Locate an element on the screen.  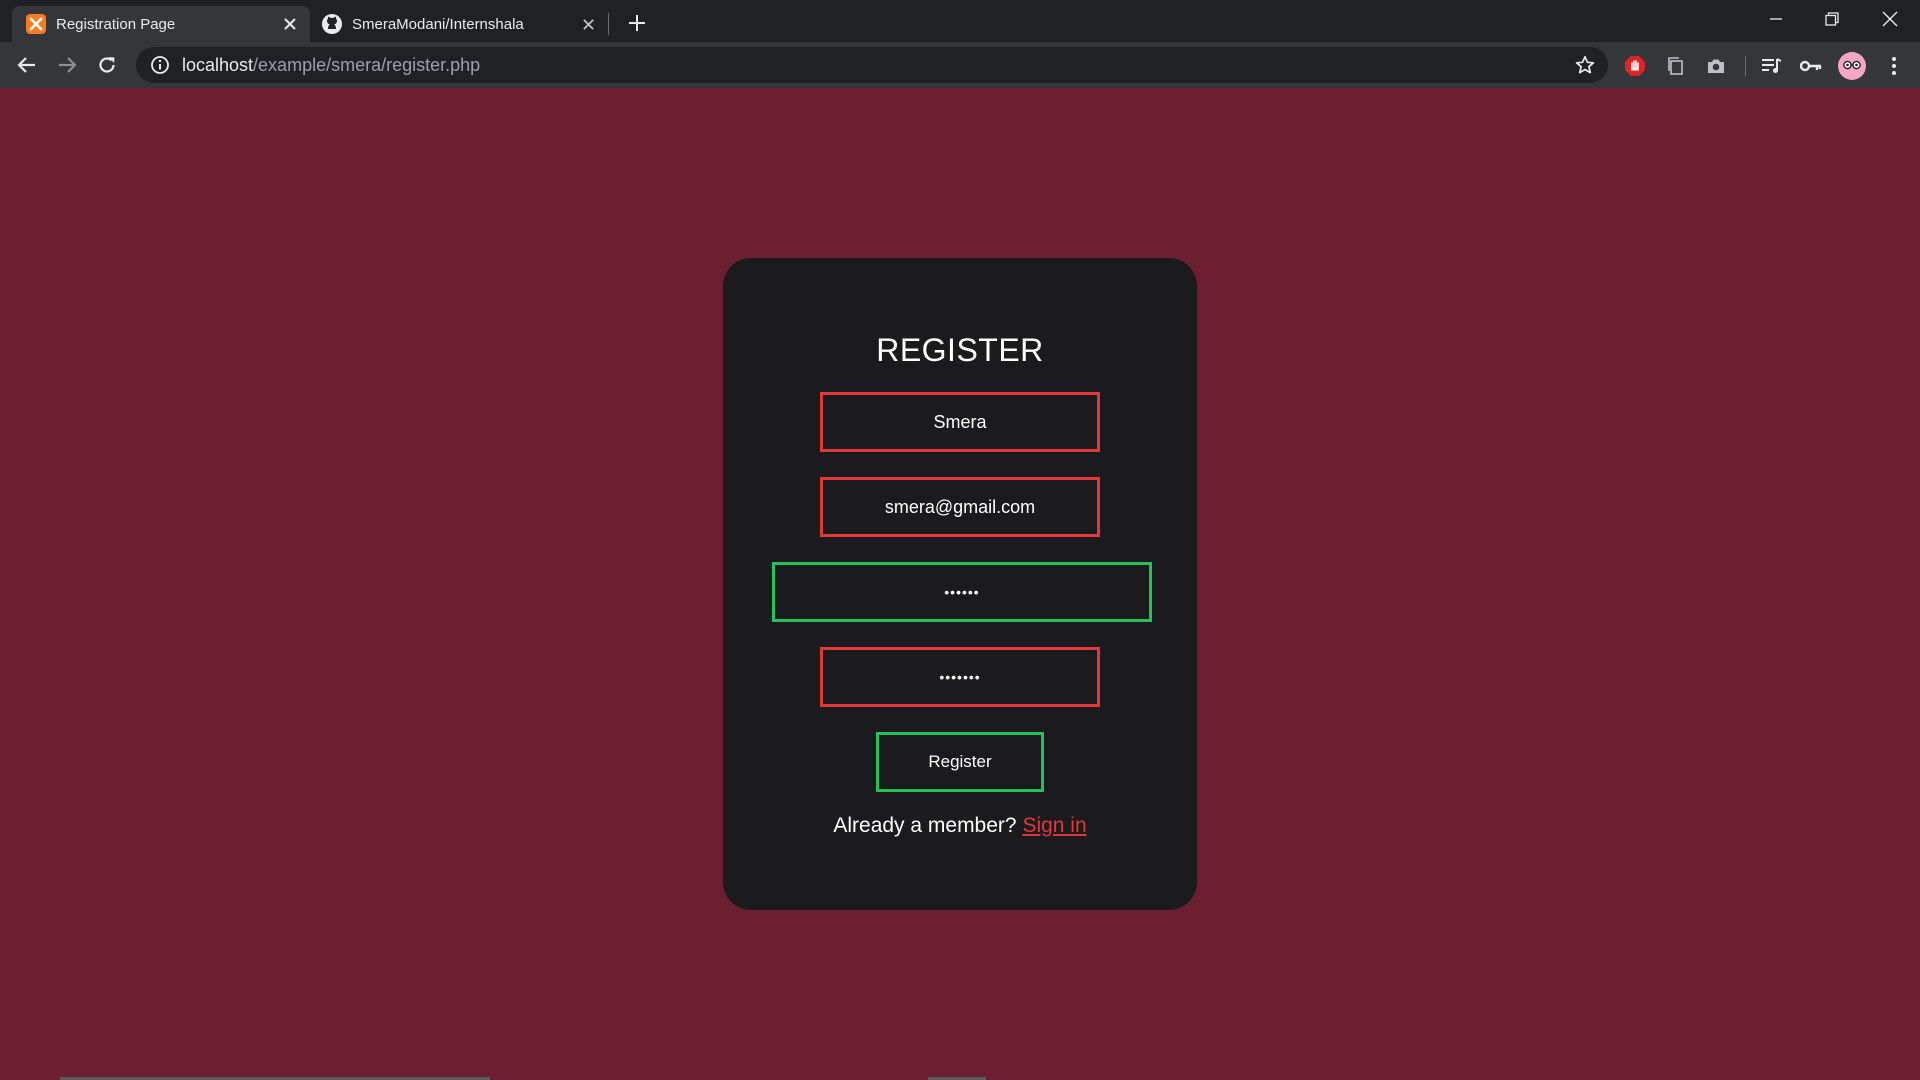
avatar-icon is located at coordinates (1852, 66).